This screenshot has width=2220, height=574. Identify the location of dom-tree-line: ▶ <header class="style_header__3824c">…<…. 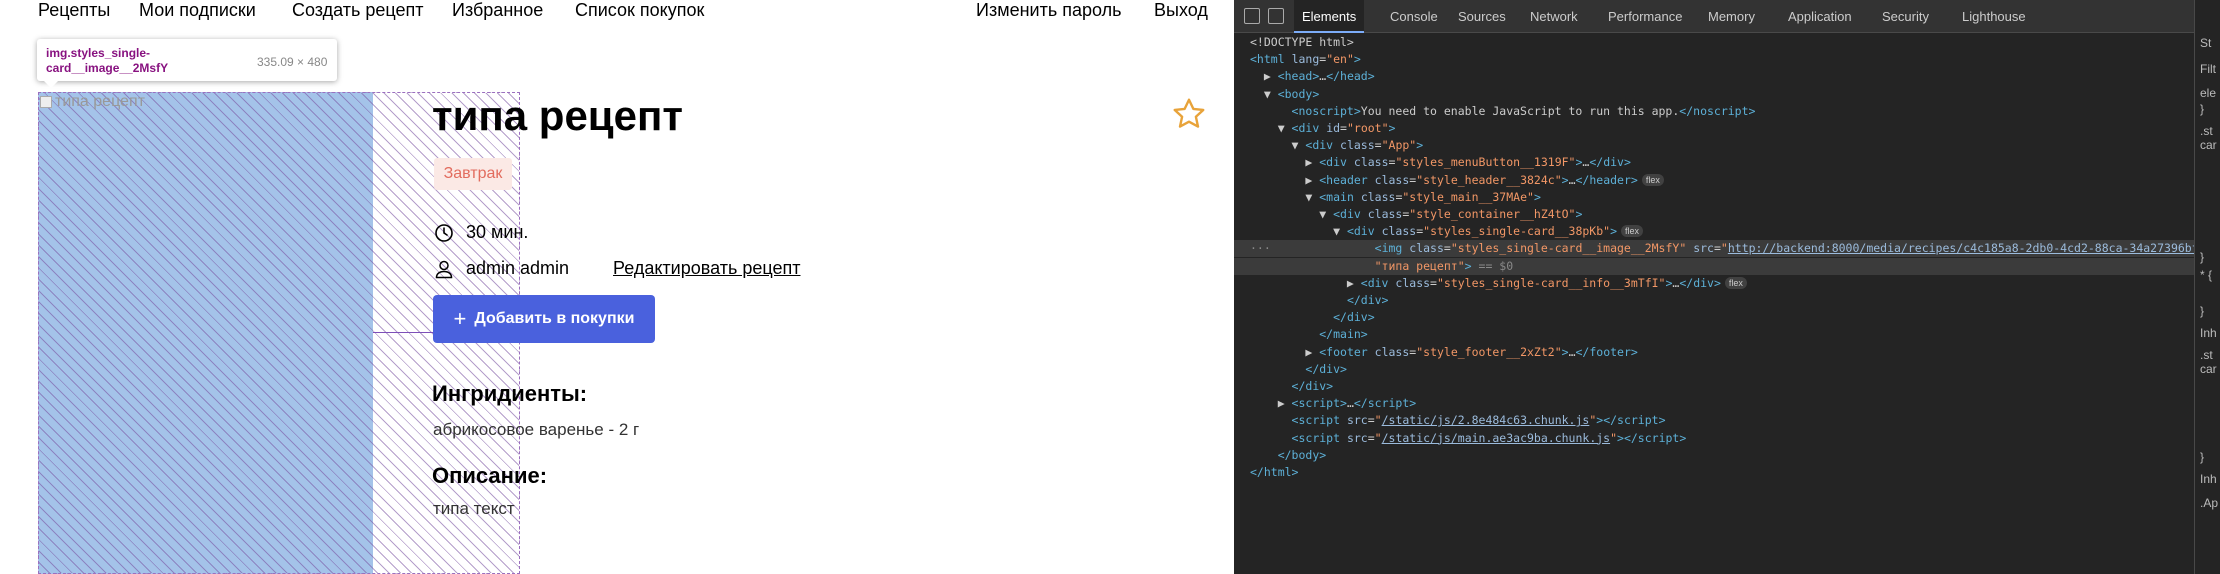
(1714, 180).